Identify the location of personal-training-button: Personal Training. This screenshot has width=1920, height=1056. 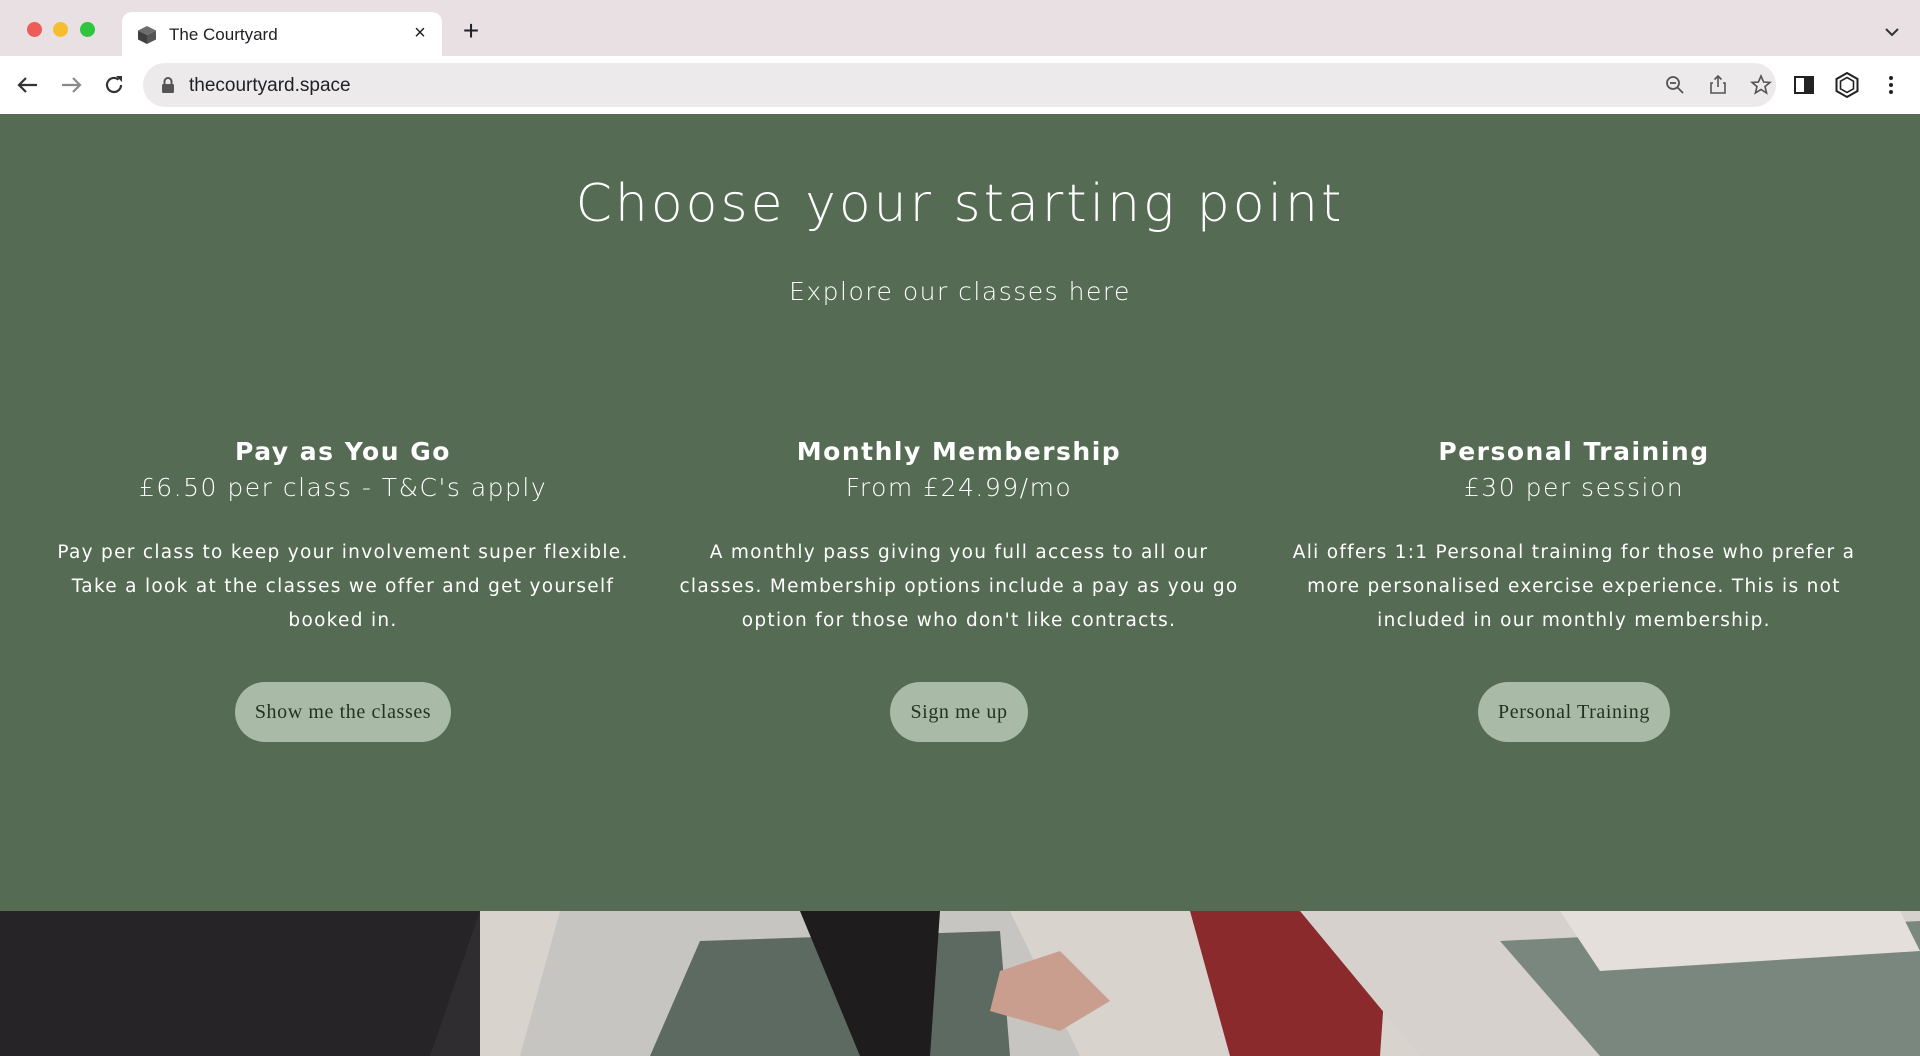
(1574, 712).